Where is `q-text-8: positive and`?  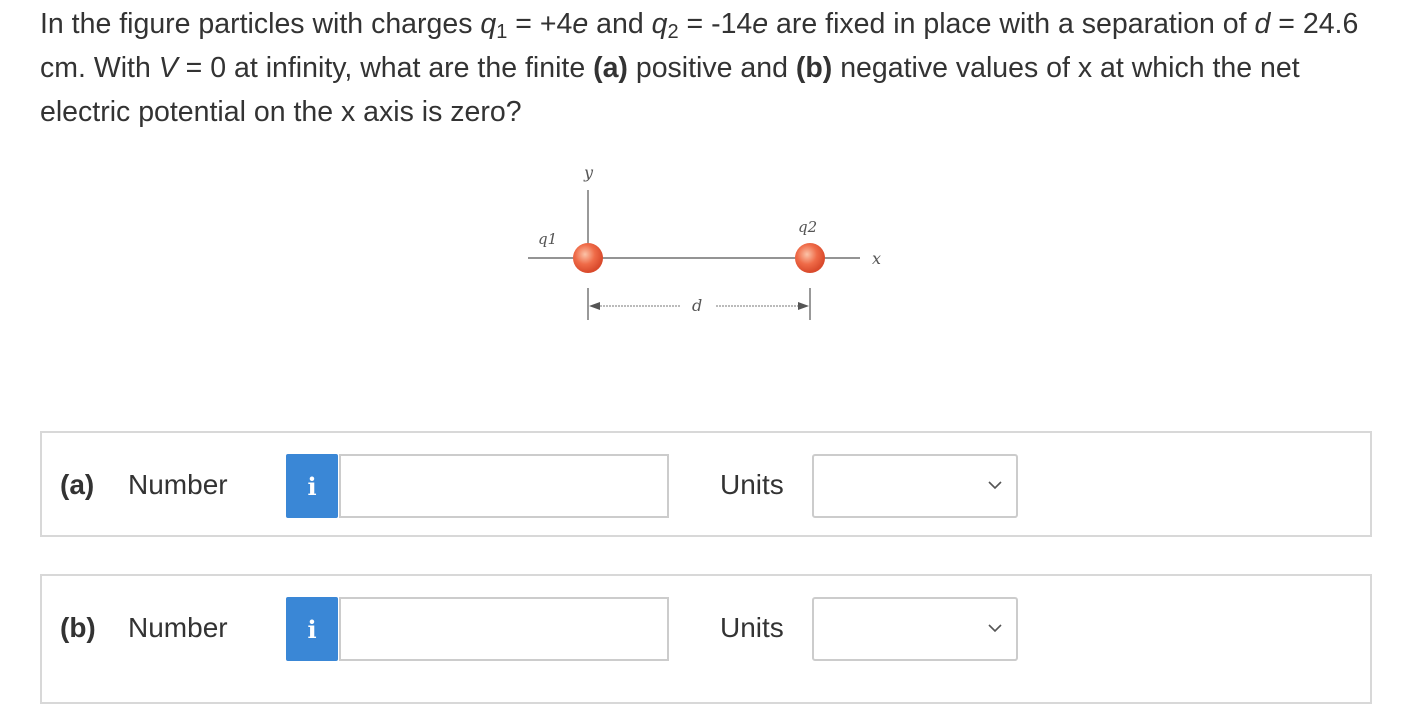 q-text-8: positive and is located at coordinates (711, 68).